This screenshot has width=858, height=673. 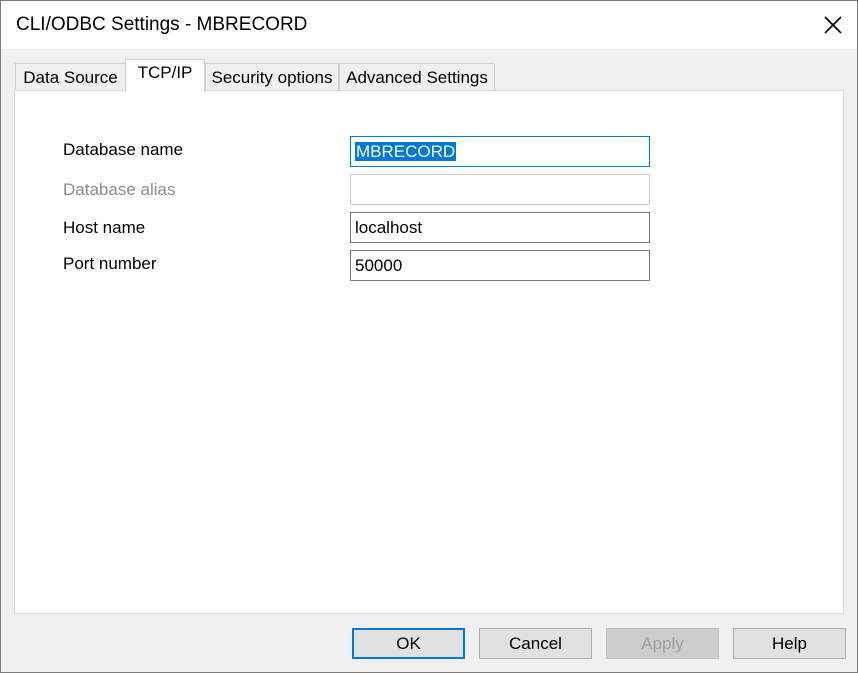 What do you see at coordinates (389, 227) in the screenshot?
I see `host-name-value: localhost` at bounding box center [389, 227].